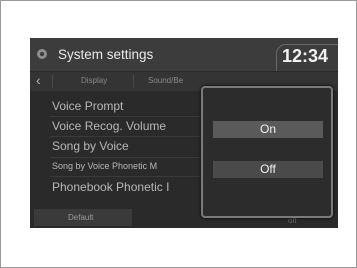  Describe the element at coordinates (42, 54) in the screenshot. I see `settings-dot-icon` at that location.